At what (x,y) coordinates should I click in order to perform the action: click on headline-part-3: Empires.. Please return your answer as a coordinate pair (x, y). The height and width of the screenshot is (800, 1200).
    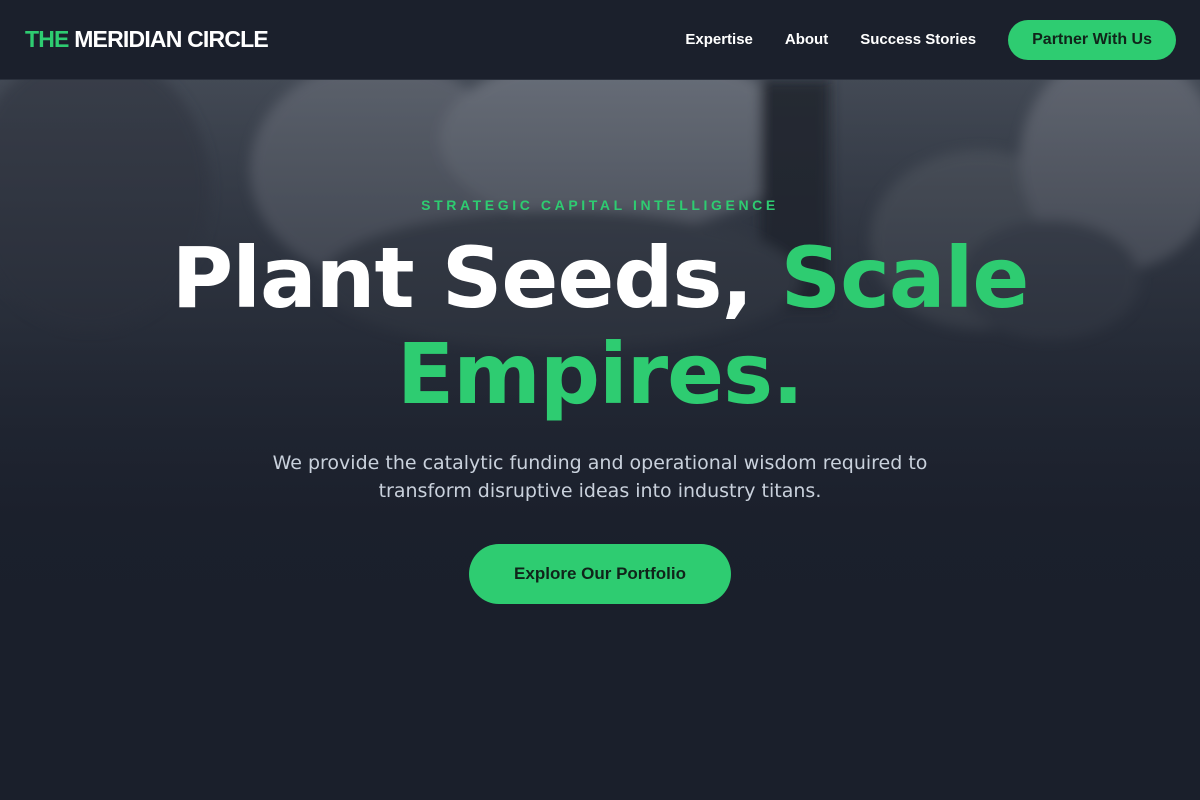
    Looking at the image, I should click on (600, 374).